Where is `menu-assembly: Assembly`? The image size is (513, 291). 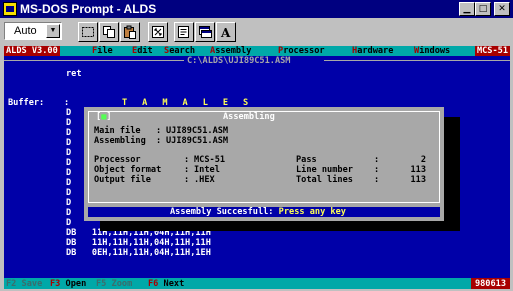 menu-assembly: Assembly is located at coordinates (230, 51).